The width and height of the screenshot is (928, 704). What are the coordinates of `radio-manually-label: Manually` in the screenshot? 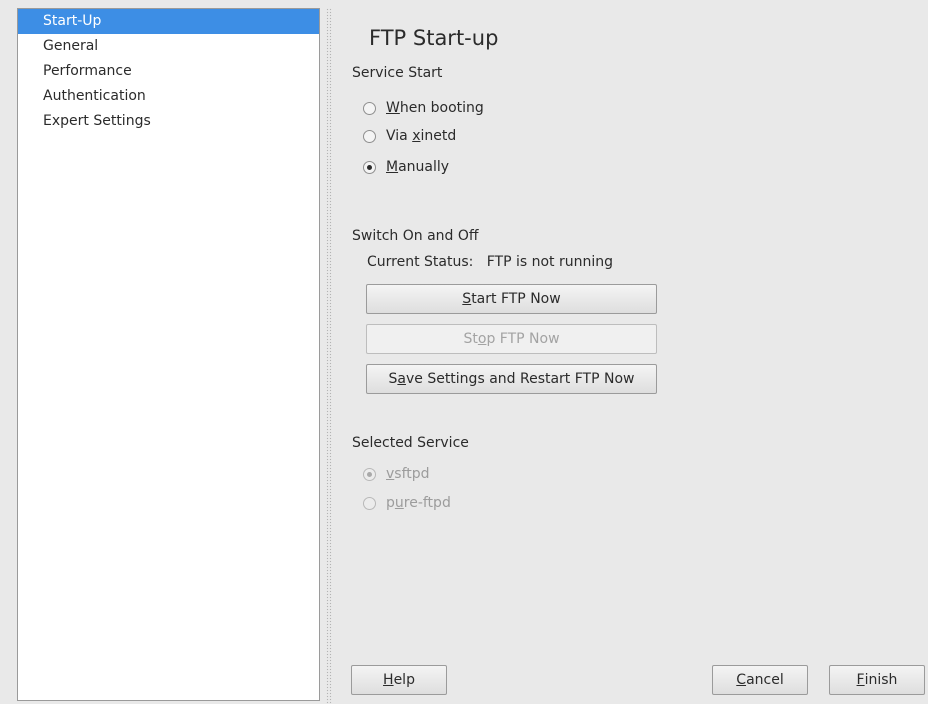 It's located at (418, 167).